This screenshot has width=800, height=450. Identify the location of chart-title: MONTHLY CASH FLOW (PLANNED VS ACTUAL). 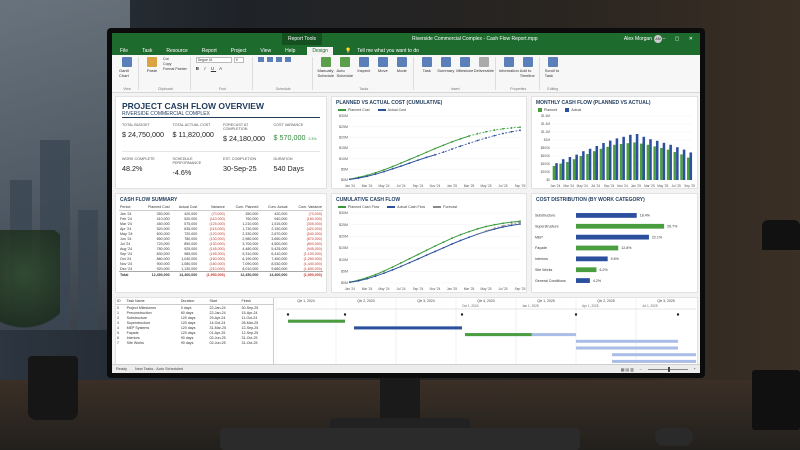
(593, 103).